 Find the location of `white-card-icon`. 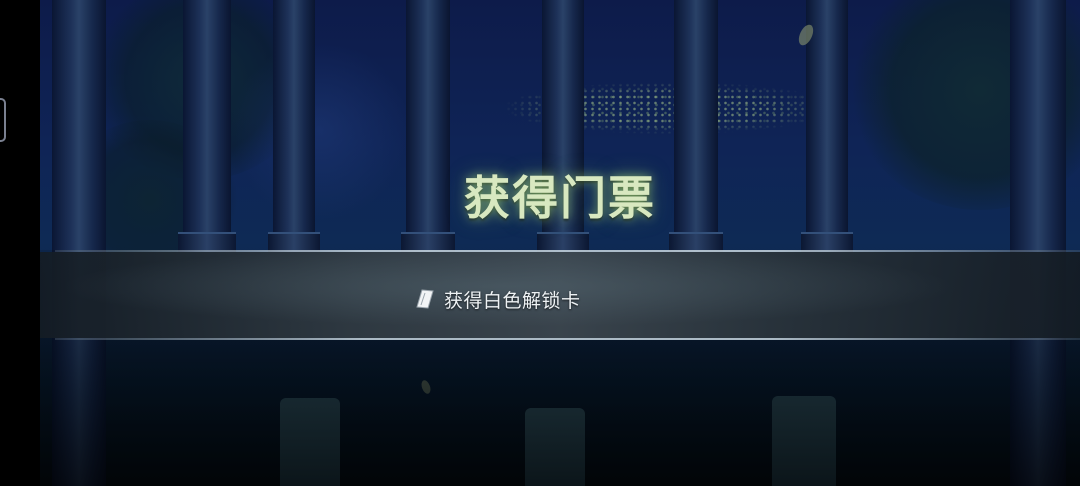

white-card-icon is located at coordinates (426, 299).